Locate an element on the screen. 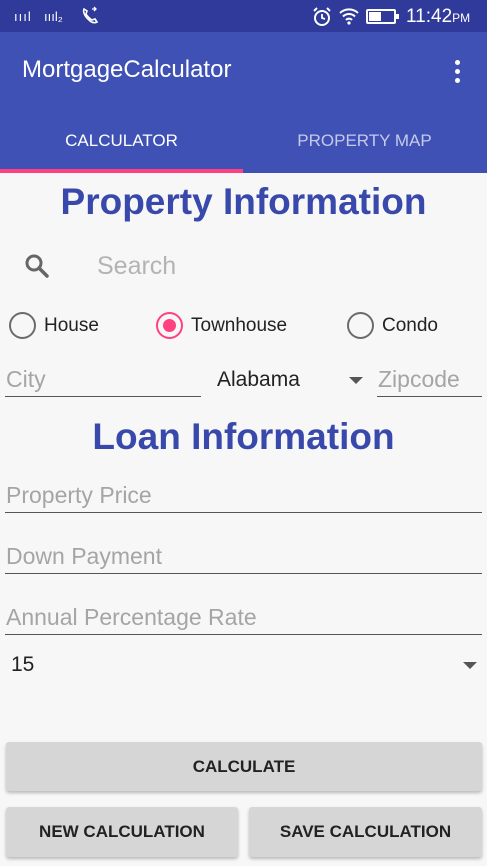 This screenshot has height=866, width=487. down-payment-field: Down Payment is located at coordinates (243, 558).